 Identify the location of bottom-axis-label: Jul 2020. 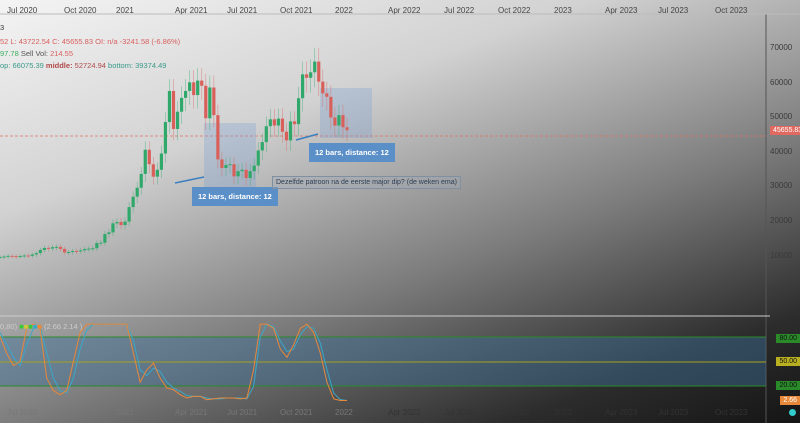
(22, 412).